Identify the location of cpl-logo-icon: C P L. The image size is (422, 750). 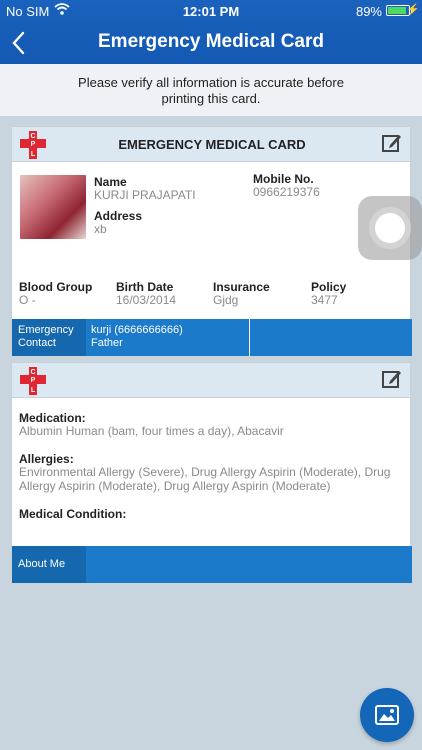
(33, 381).